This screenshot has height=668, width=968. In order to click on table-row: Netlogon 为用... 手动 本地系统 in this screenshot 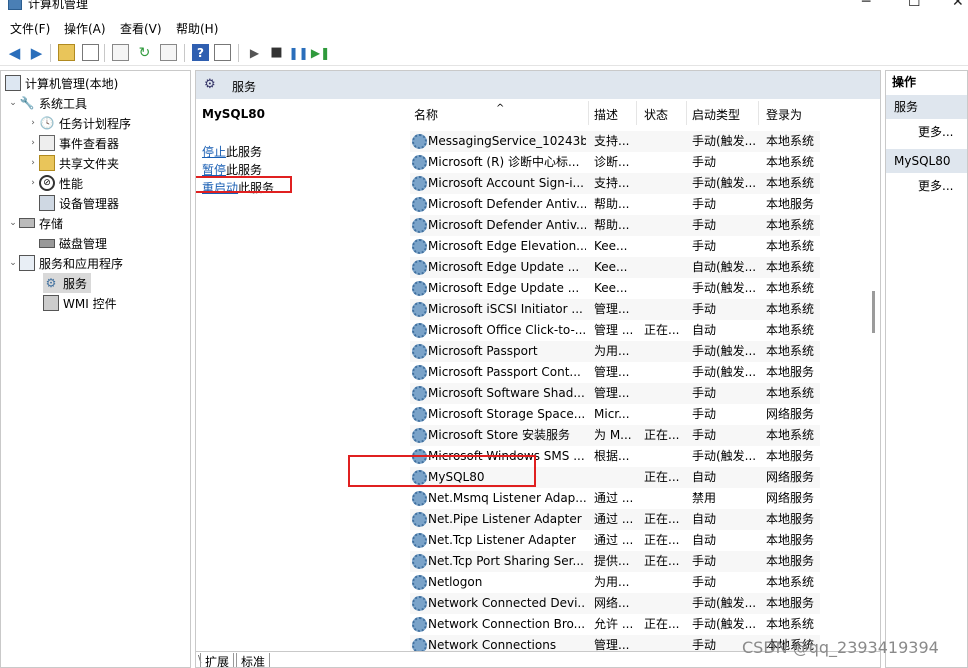, I will do `click(615, 582)`.